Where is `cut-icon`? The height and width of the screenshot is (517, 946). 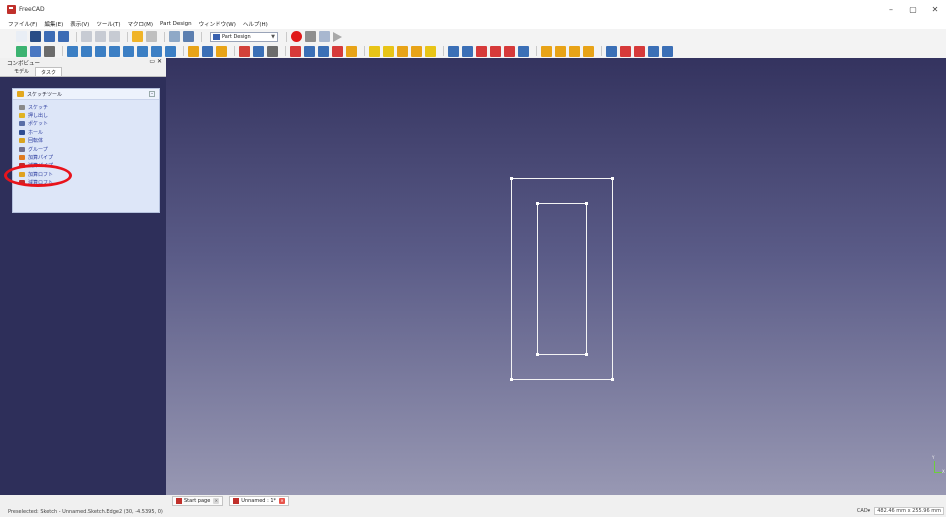
cut-icon is located at coordinates (86, 36).